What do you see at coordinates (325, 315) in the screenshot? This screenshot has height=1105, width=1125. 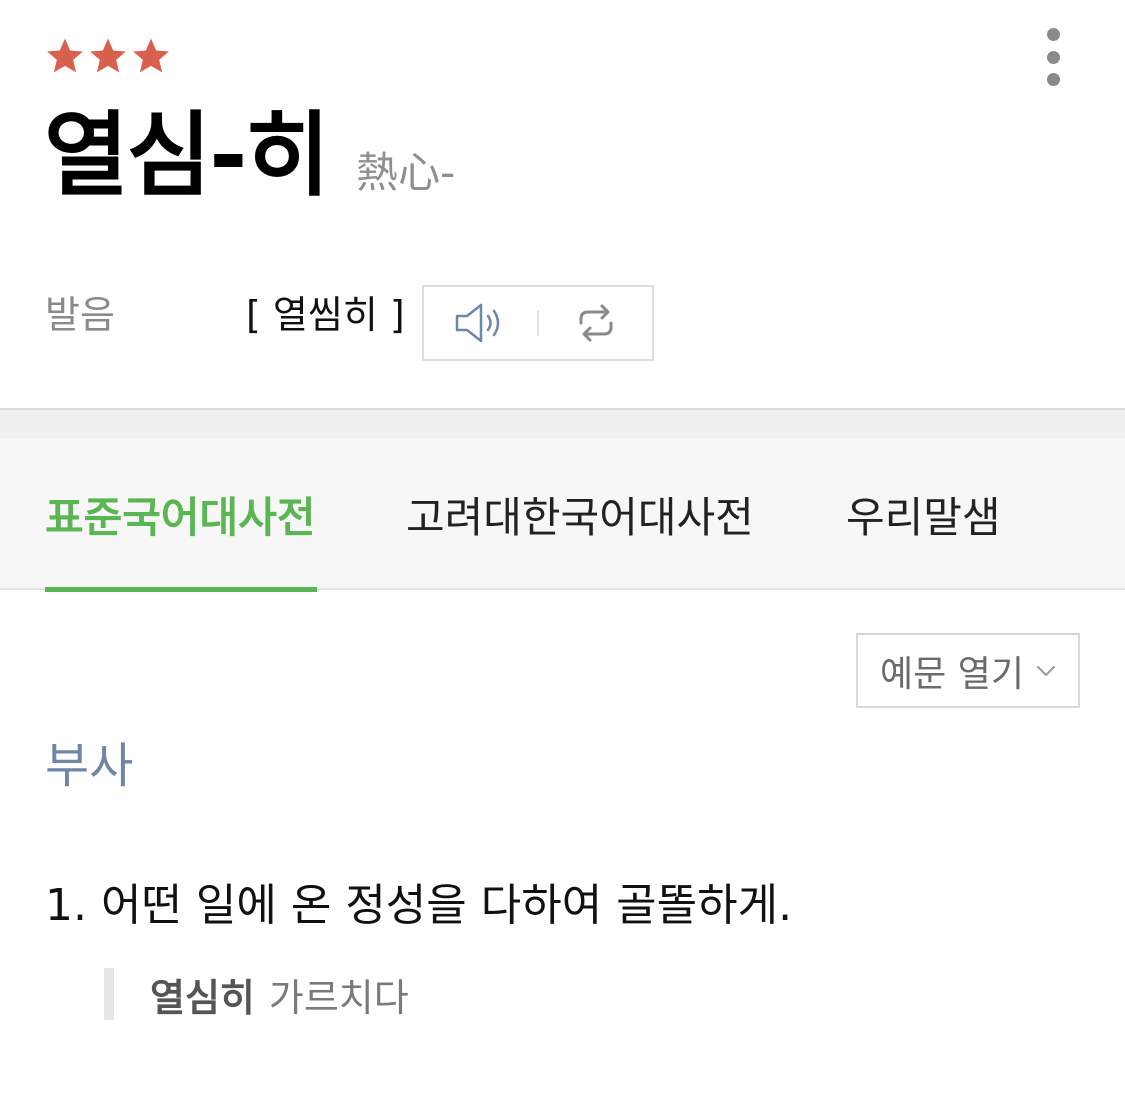 I see `pronunciation-text: [ 열씸히 ]` at bounding box center [325, 315].